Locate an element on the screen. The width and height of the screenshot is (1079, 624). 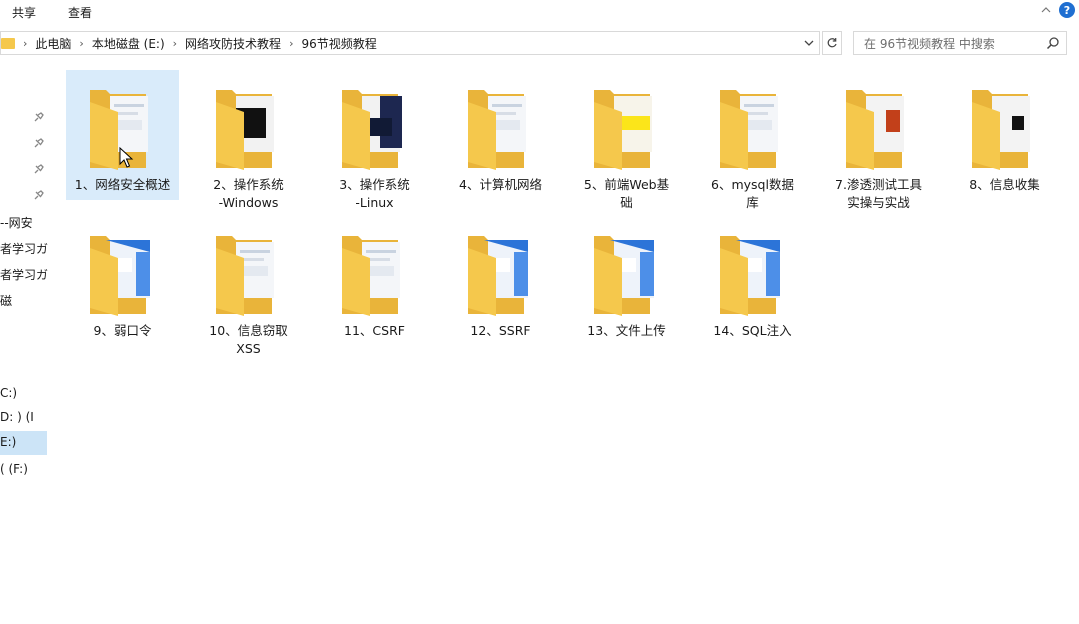
folder-label-line1: 3、操作系统 is located at coordinates (374, 184).